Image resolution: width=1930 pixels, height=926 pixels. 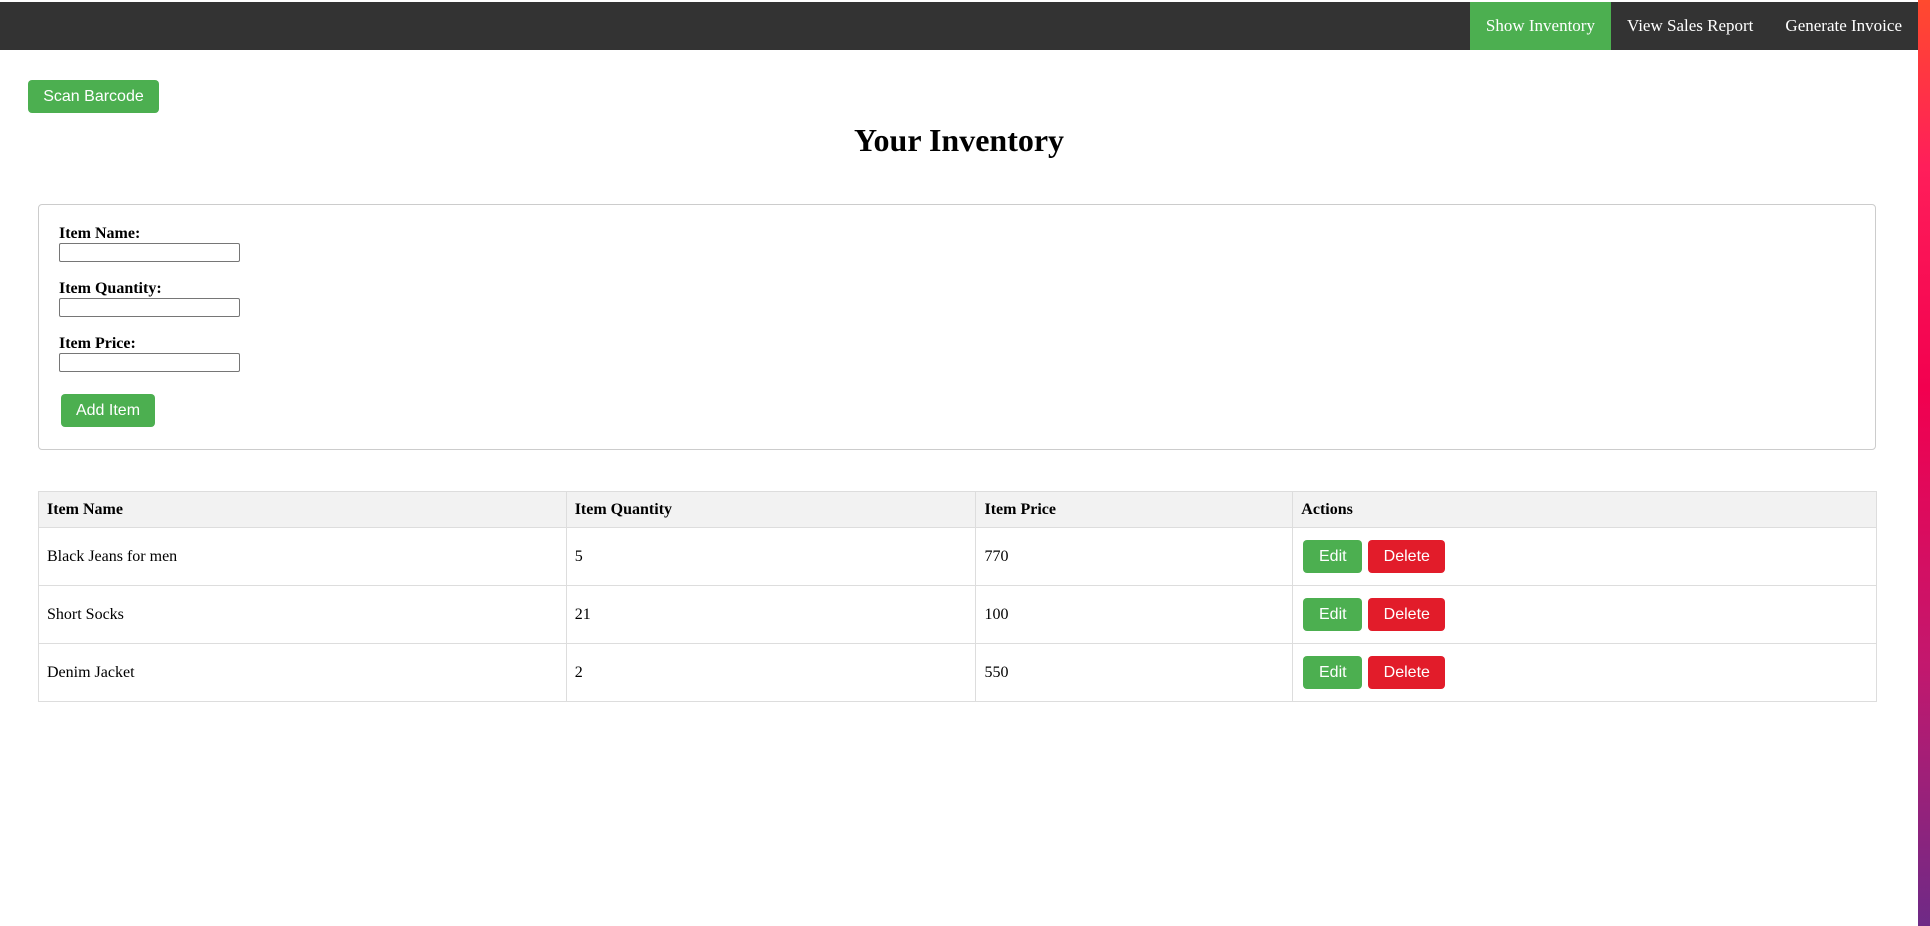 I want to click on nav-show-inventory: Show Inventory, so click(x=1540, y=26).